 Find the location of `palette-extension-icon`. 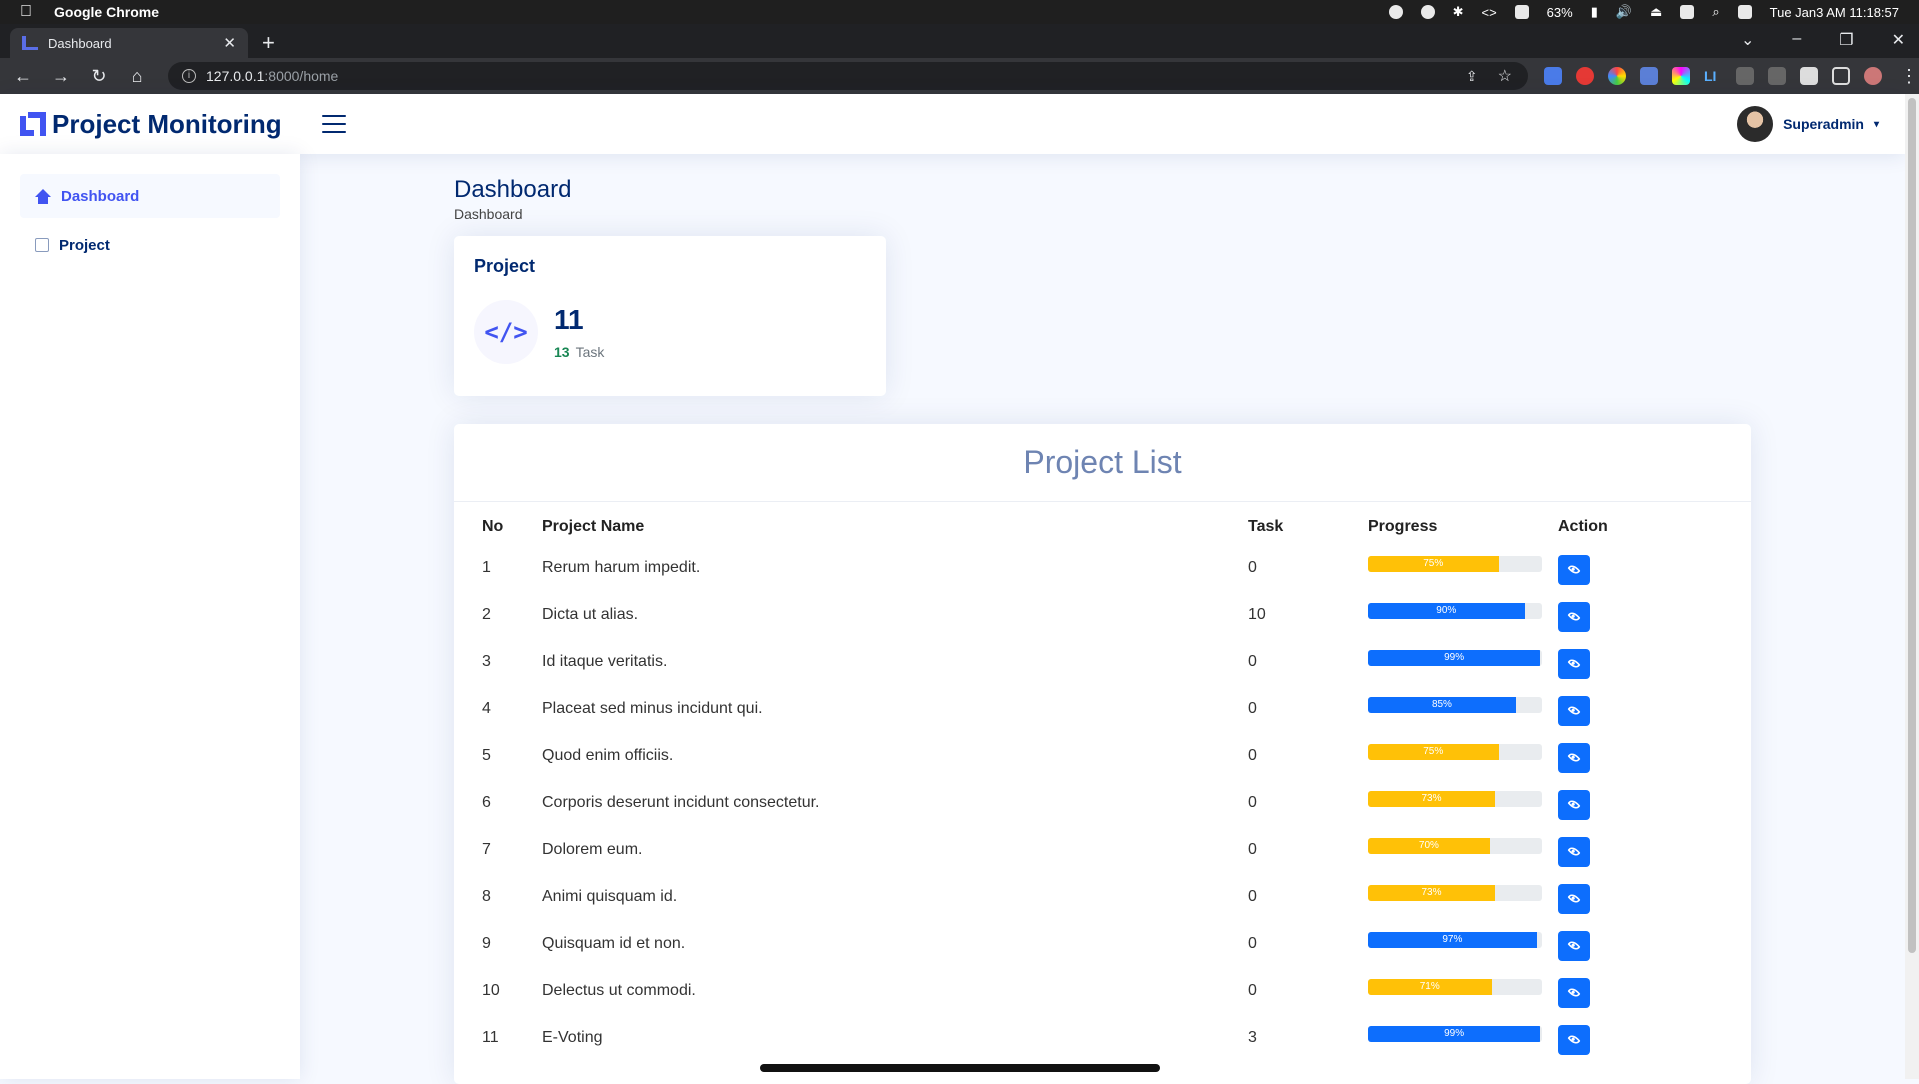

palette-extension-icon is located at coordinates (1681, 76).